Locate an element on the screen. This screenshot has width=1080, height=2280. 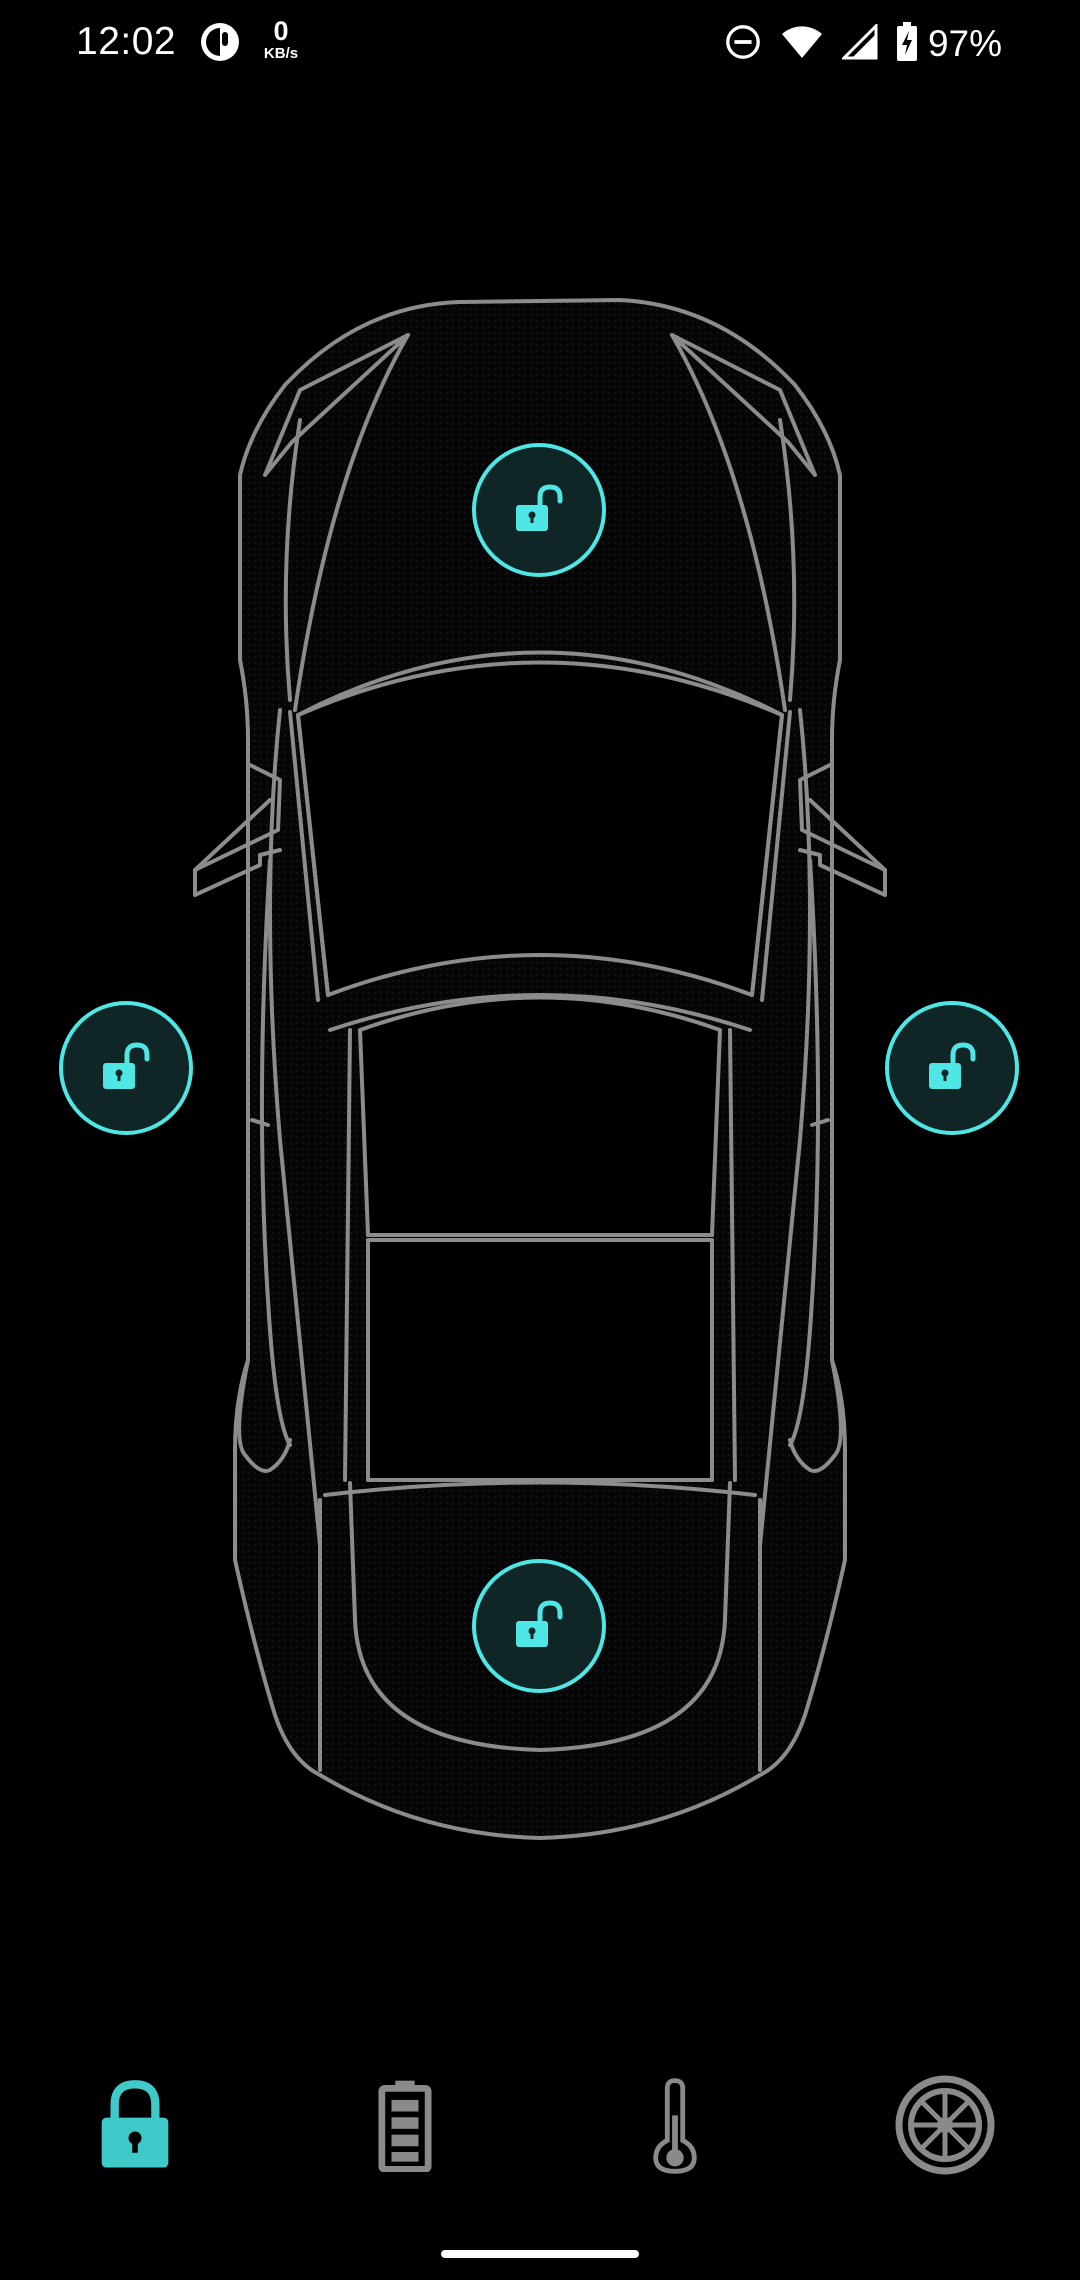
nav-tab-lock is located at coordinates (135, 2125).